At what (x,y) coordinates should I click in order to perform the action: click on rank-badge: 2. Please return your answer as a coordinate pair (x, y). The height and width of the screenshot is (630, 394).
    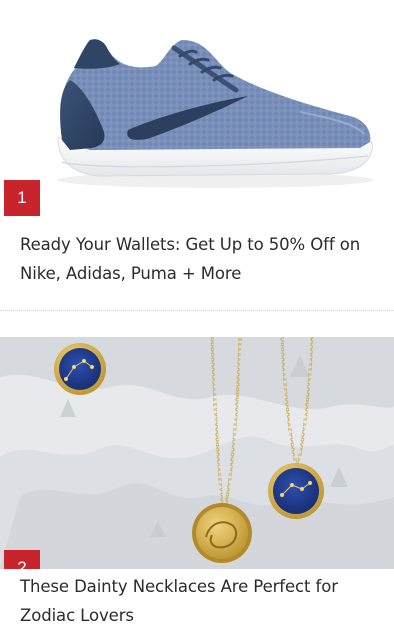
    Looking at the image, I should click on (22, 559).